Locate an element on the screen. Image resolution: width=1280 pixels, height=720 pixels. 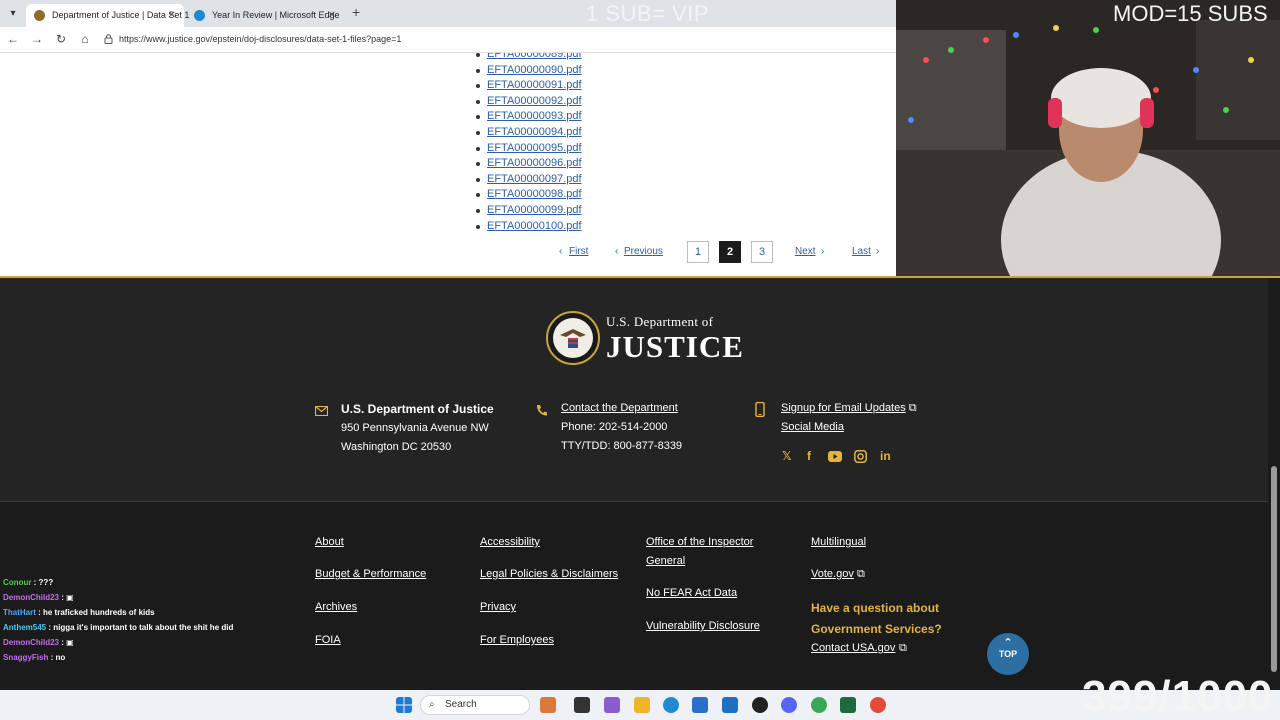
social-media-link: Social Media is located at coordinates (812, 427).